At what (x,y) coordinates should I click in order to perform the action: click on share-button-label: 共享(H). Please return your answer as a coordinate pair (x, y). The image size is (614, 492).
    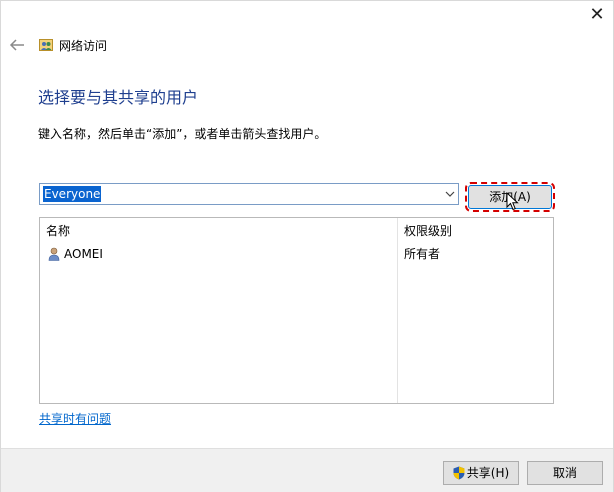
    Looking at the image, I should click on (488, 473).